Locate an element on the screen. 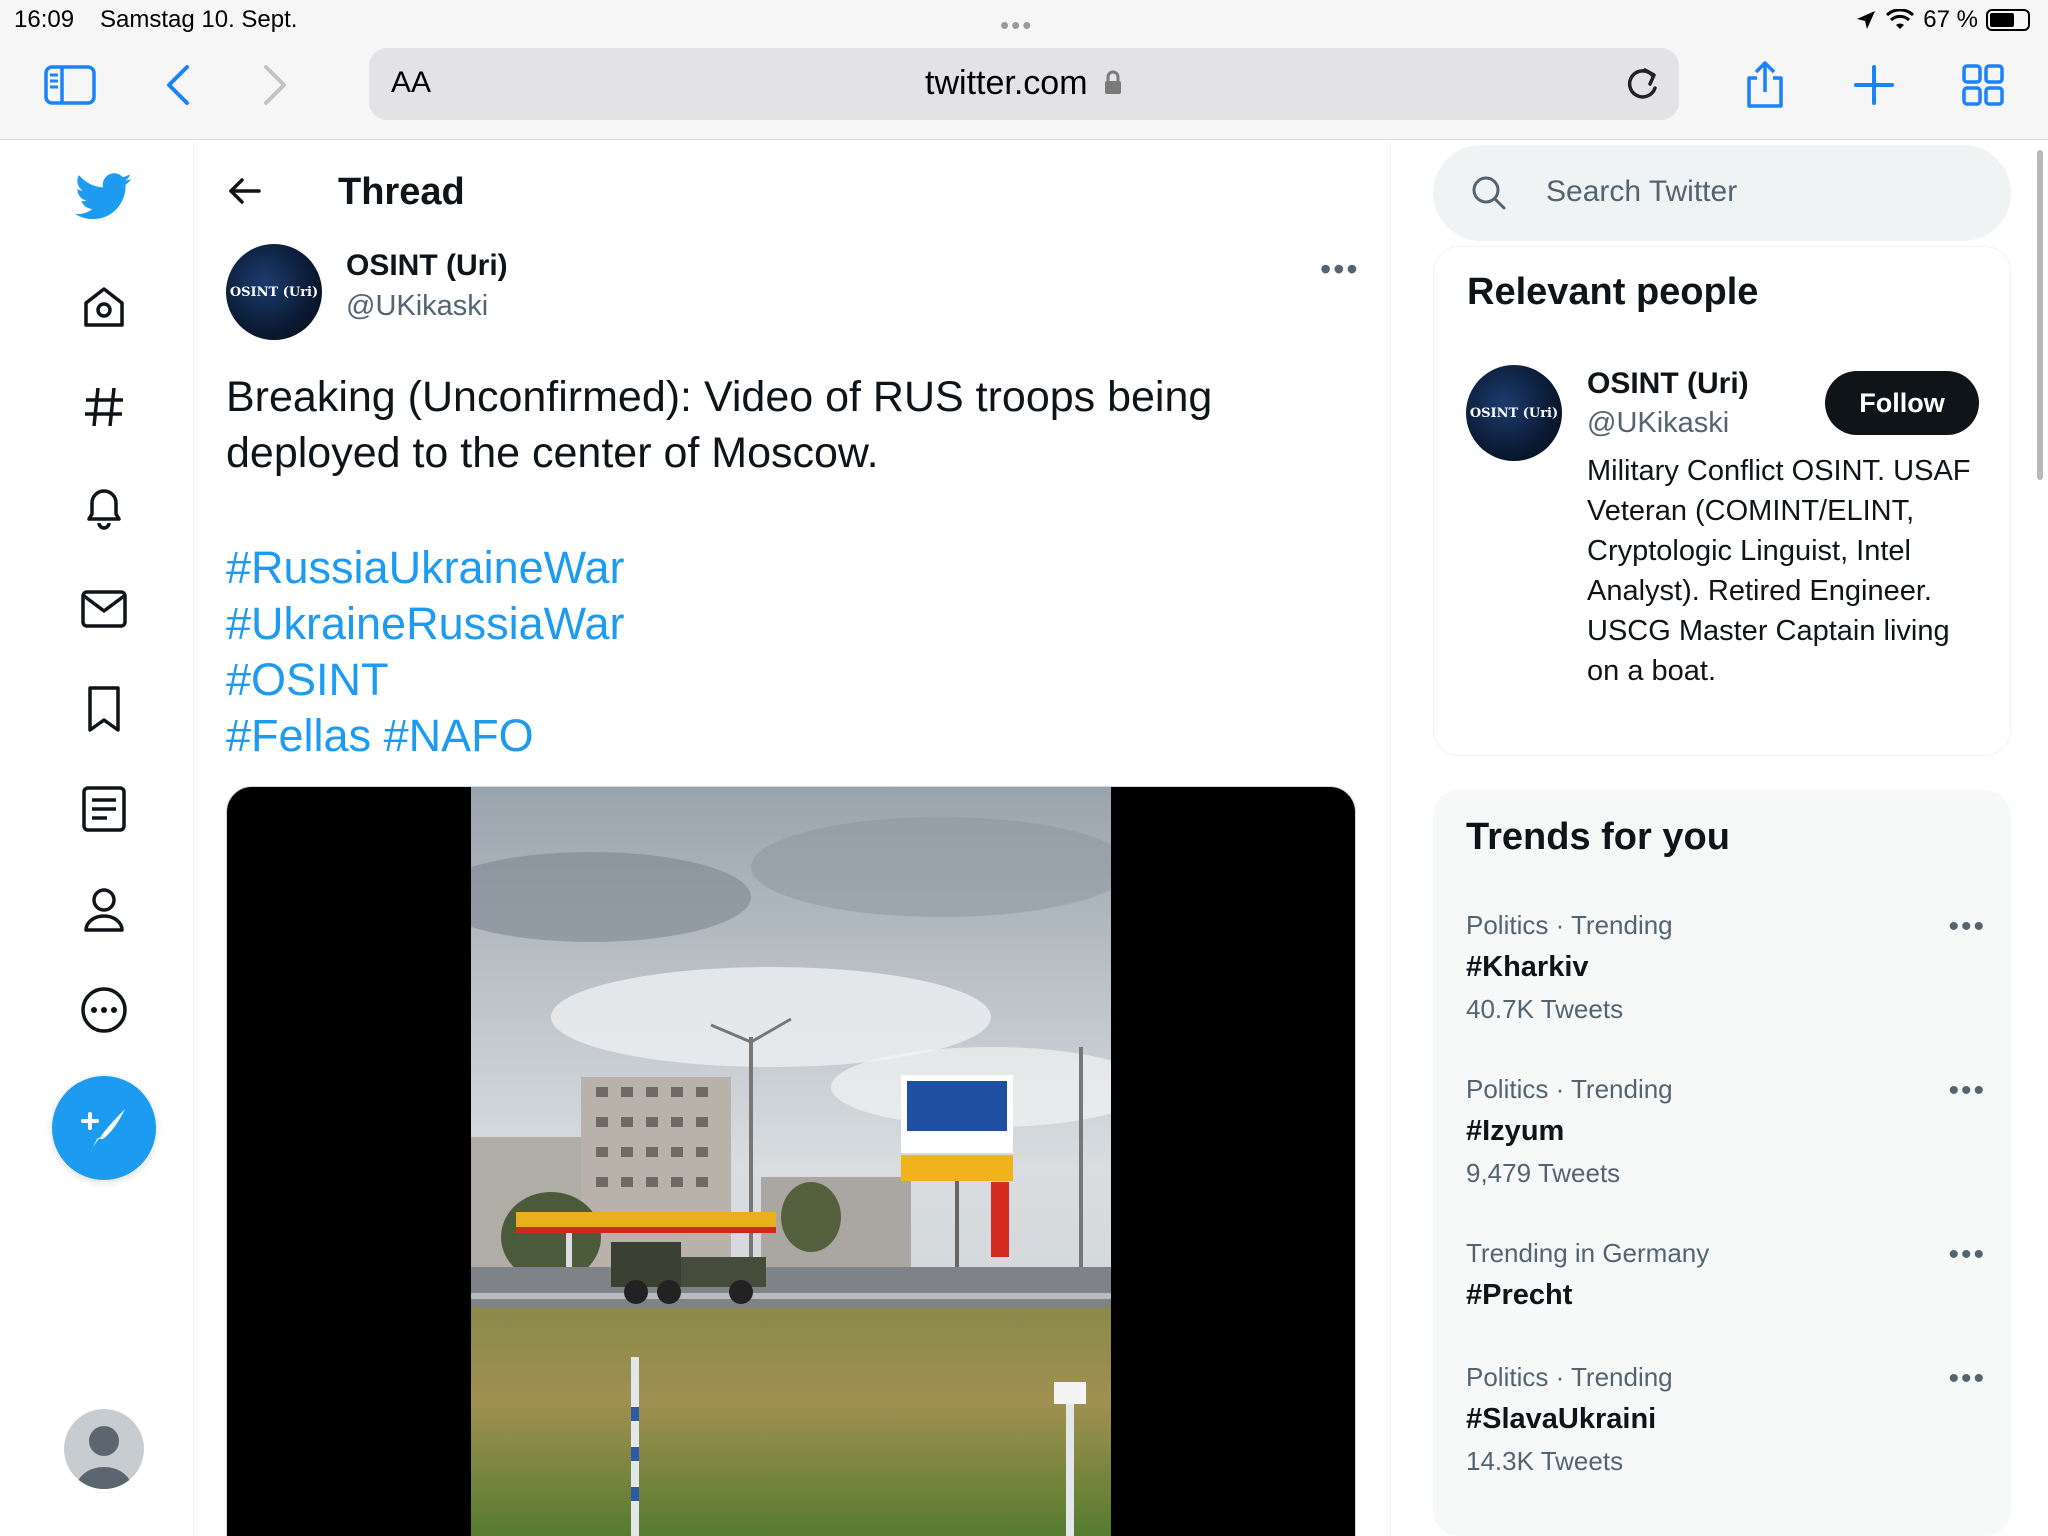 This screenshot has height=1536, width=2048. url-display: twitter.com is located at coordinates (1024, 83).